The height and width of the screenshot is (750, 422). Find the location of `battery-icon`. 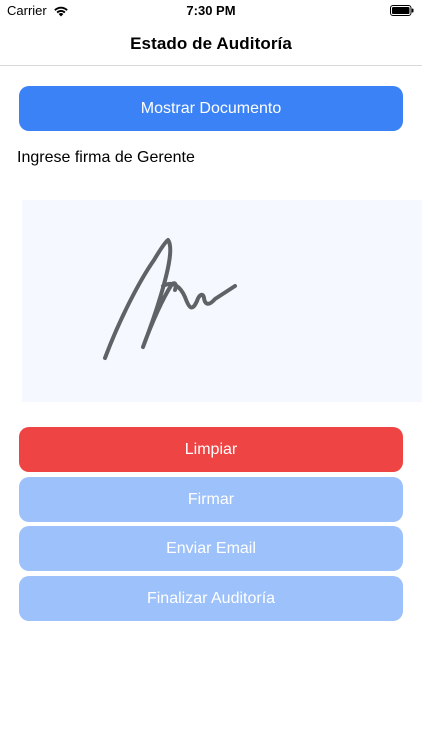

battery-icon is located at coordinates (402, 10).